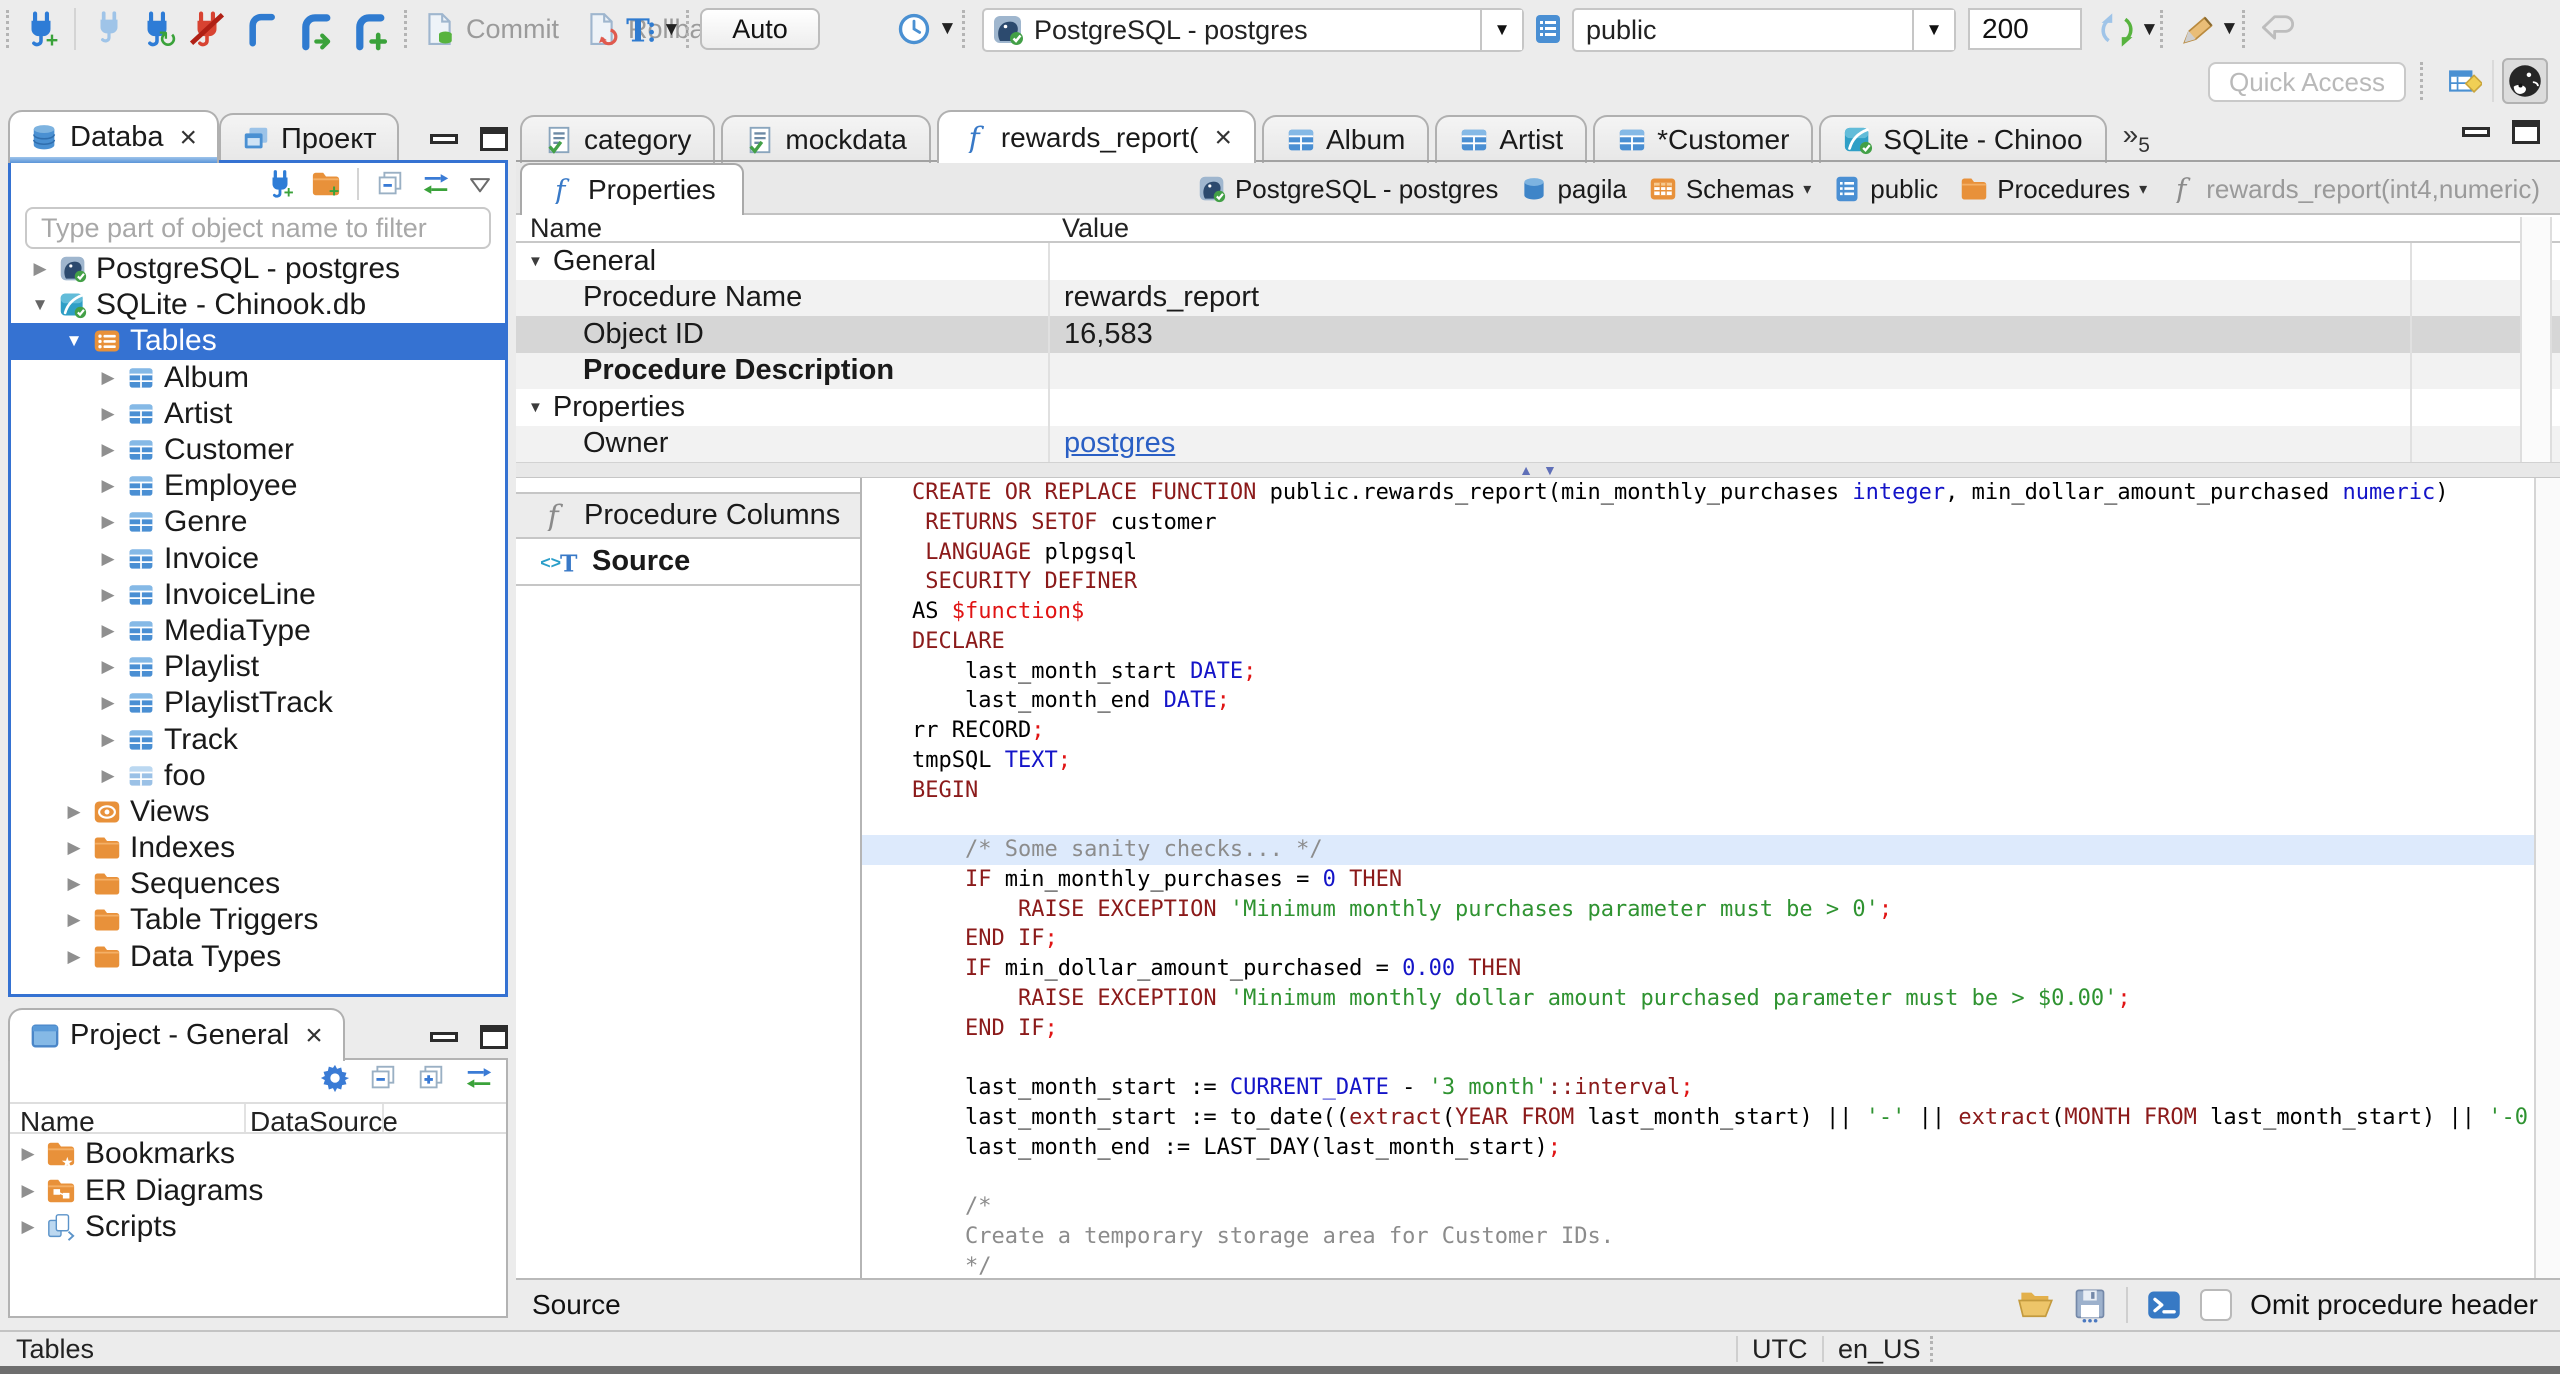 The height and width of the screenshot is (1374, 2560). What do you see at coordinates (431, 1078) in the screenshot?
I see `expand-all-button` at bounding box center [431, 1078].